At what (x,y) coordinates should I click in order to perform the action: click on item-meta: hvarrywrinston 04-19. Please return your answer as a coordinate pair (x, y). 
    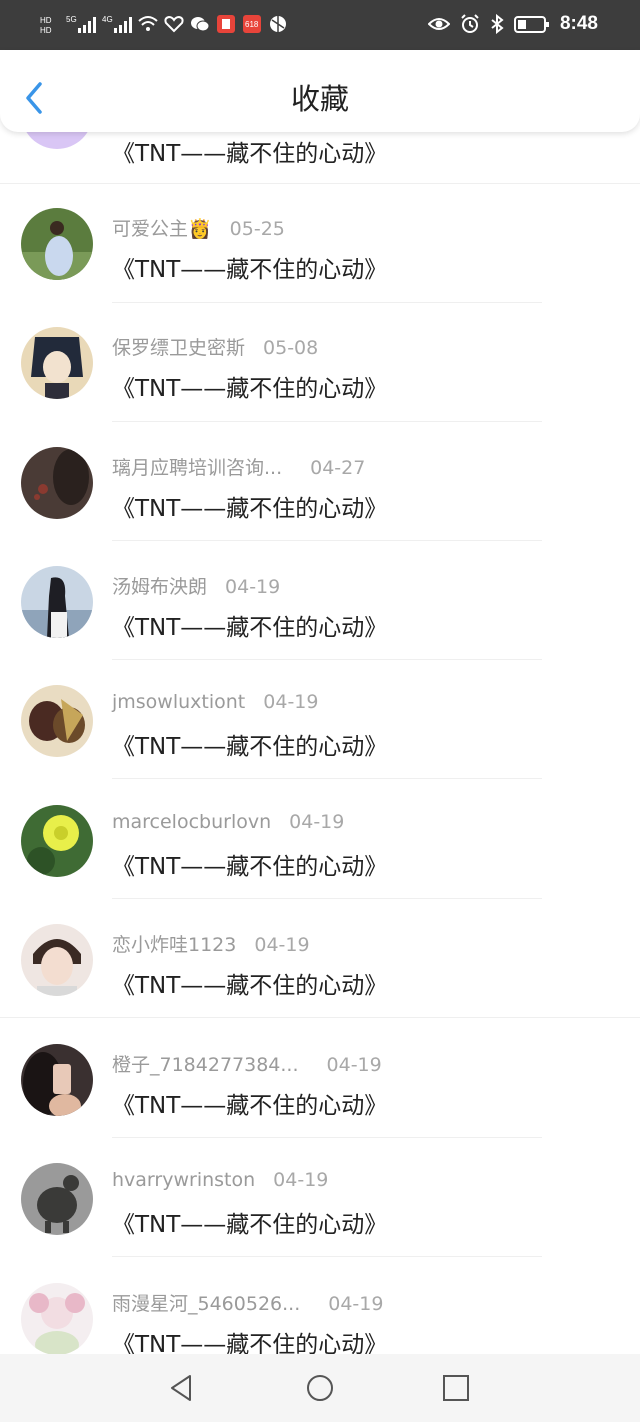
    Looking at the image, I should click on (220, 1180).